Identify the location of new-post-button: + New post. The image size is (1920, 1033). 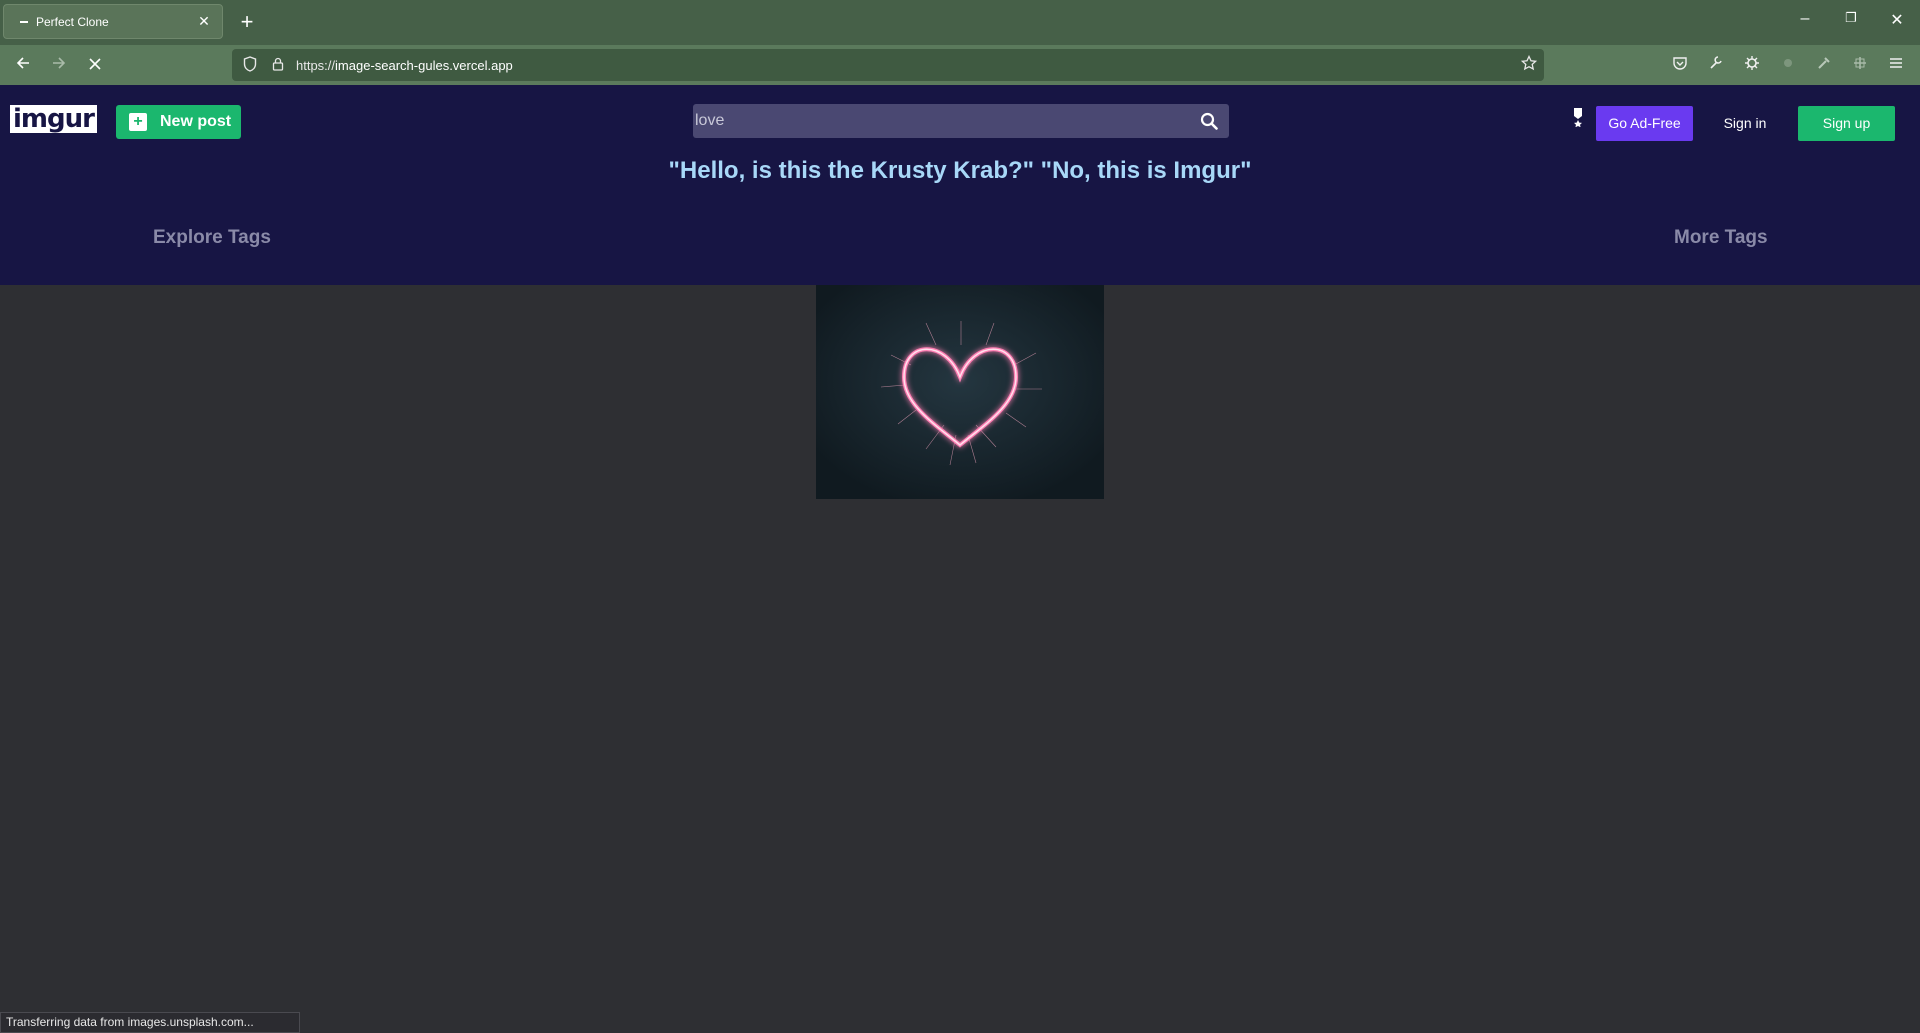
(178, 122).